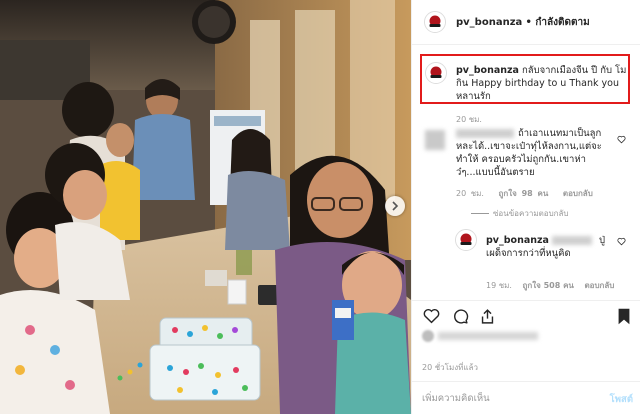 This screenshot has width=640, height=415. I want to click on header-user-line: pv_bonanza • กำลังติดตาม, so click(523, 22).